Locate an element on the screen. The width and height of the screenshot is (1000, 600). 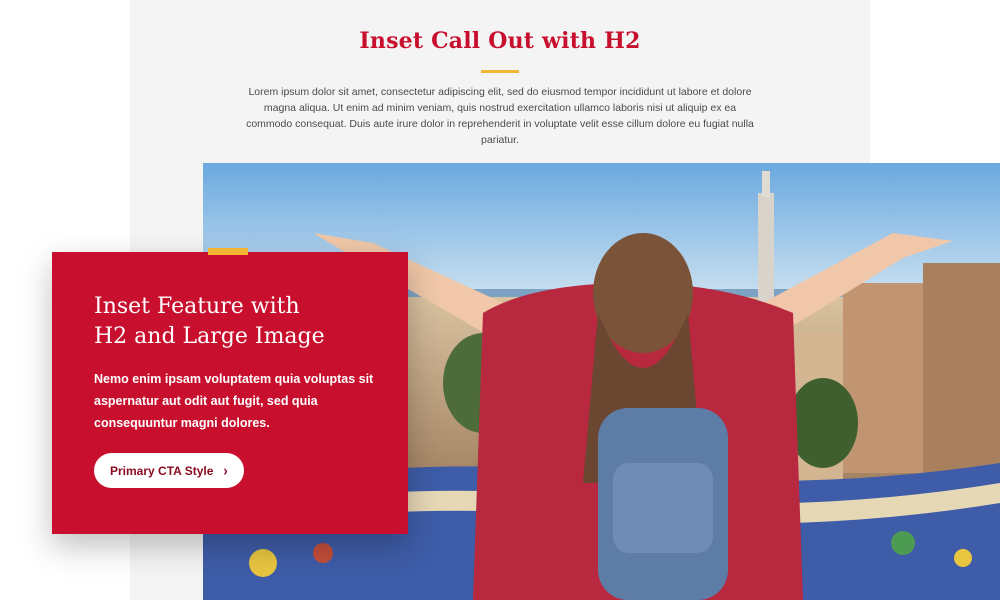
callout-title: Inset Call Out with H2 is located at coordinates (500, 41).